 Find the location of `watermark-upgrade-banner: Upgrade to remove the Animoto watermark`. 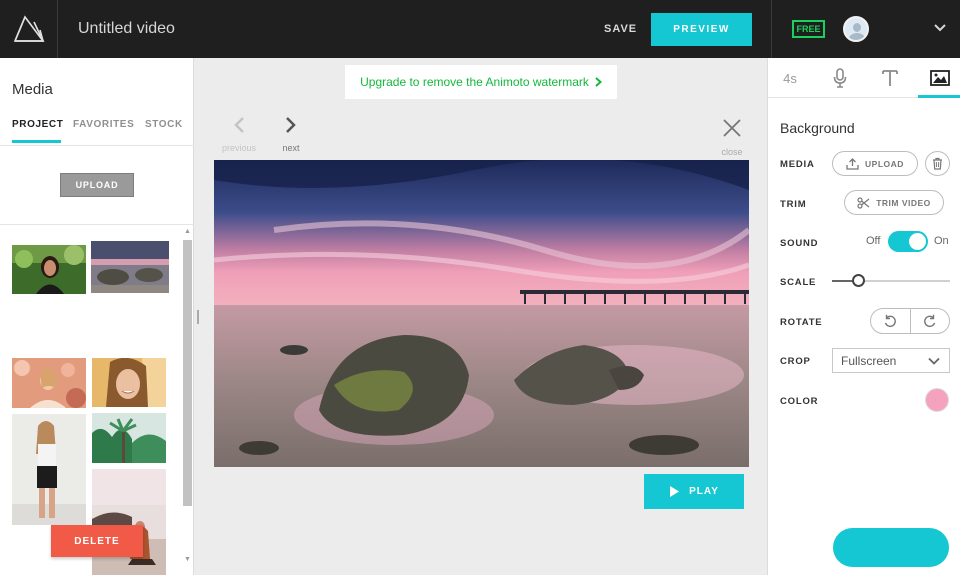

watermark-upgrade-banner: Upgrade to remove the Animoto watermark is located at coordinates (481, 82).